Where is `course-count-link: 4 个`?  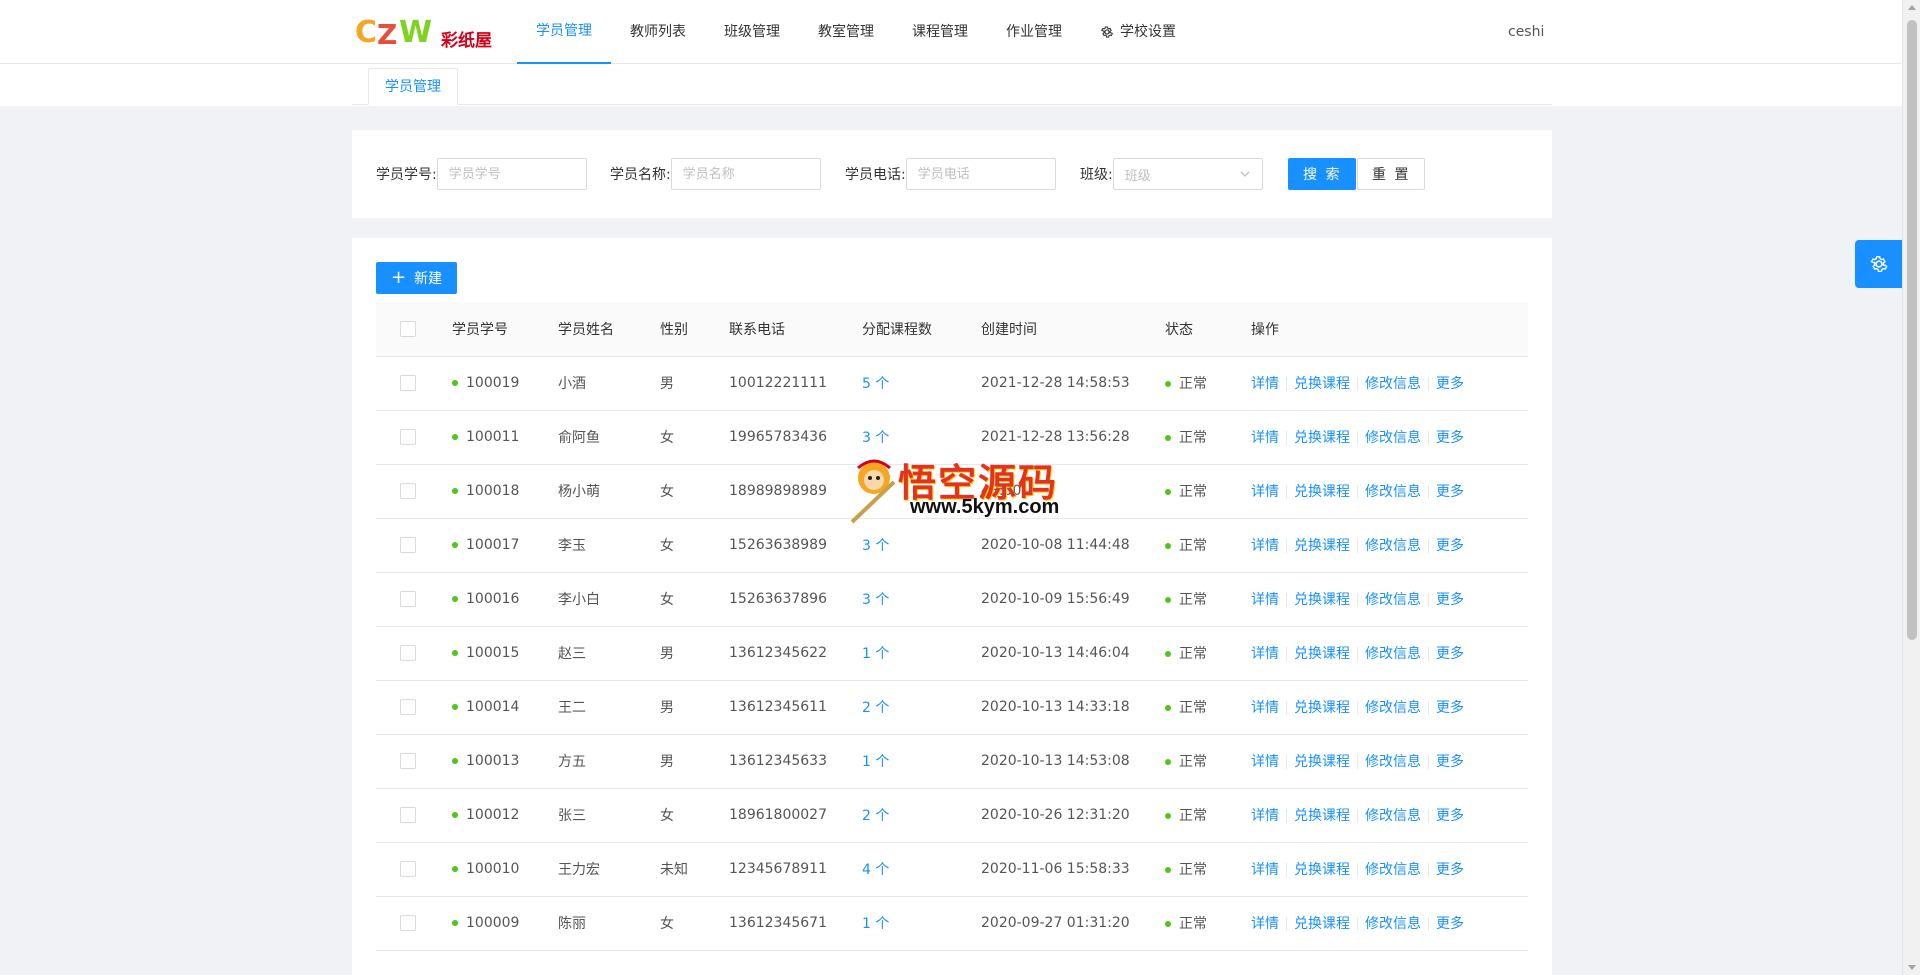 course-count-link: 4 个 is located at coordinates (875, 870).